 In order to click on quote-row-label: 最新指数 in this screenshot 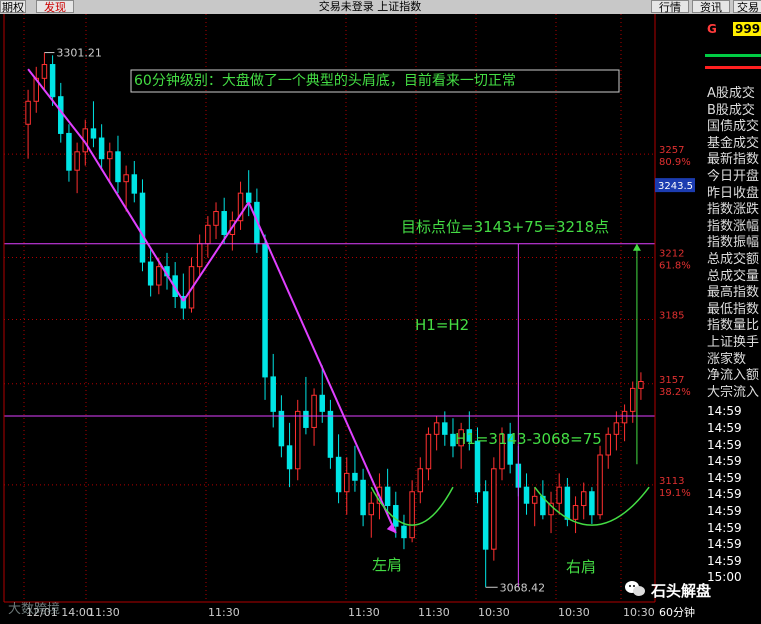, I will do `click(733, 160)`.